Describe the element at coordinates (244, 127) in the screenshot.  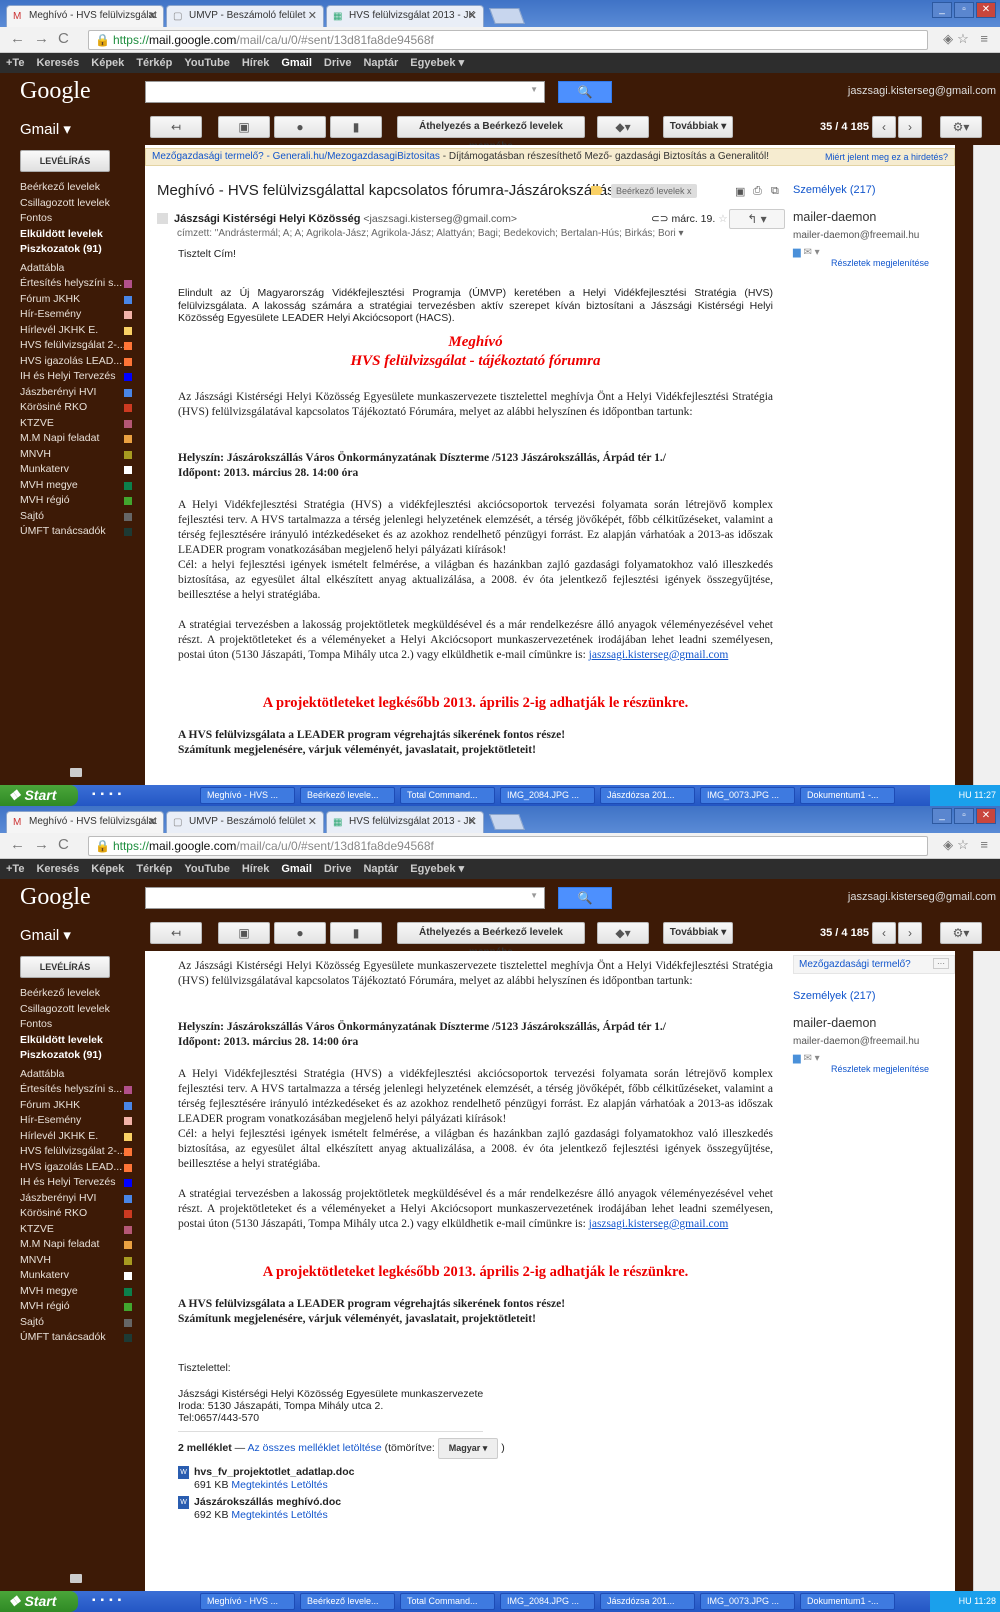
I see `archive-button: ▣` at that location.